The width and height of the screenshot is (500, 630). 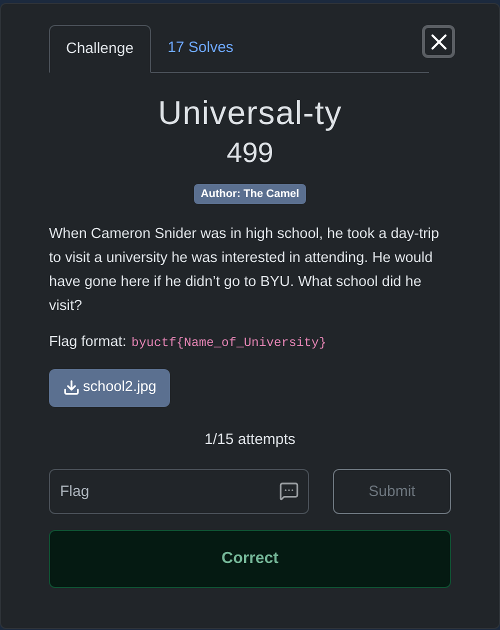 I want to click on flag-field: Flag, so click(x=179, y=491).